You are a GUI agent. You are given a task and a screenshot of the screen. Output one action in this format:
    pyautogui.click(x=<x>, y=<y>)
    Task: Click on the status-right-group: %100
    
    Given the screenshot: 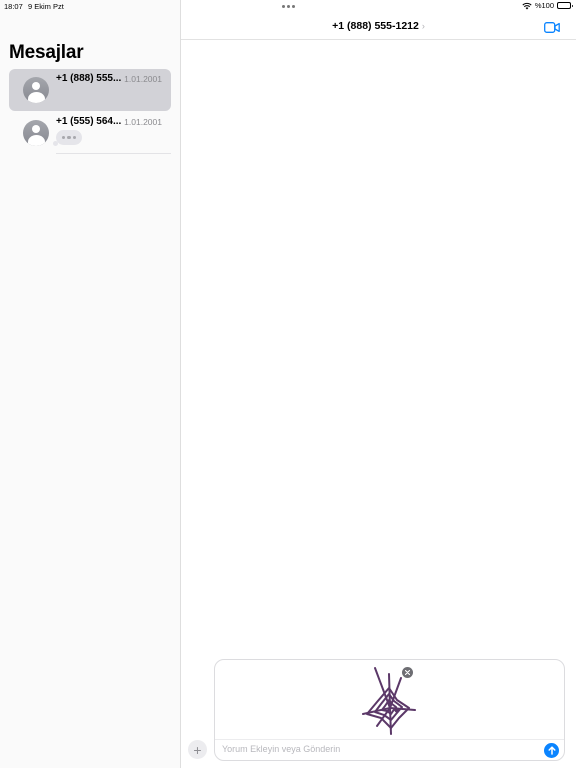 What is the action you would take?
    pyautogui.click(x=547, y=5)
    